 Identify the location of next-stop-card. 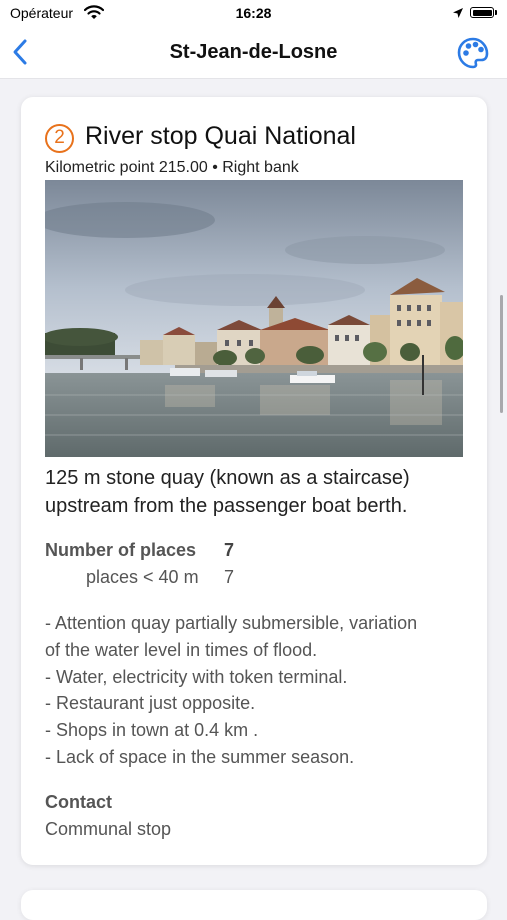
(254, 905).